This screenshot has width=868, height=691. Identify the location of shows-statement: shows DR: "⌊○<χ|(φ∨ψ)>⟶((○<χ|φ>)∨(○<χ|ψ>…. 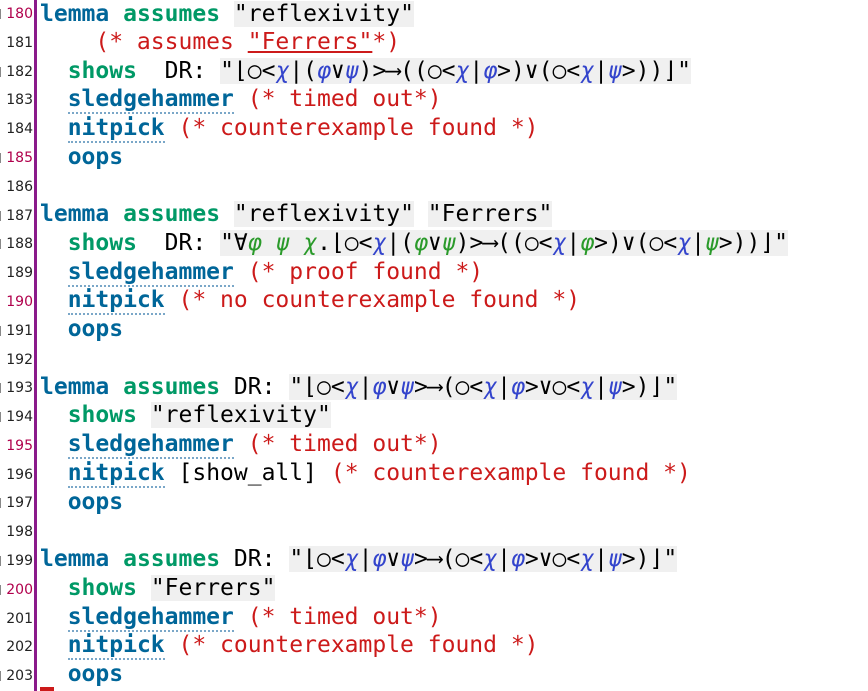
(366, 71).